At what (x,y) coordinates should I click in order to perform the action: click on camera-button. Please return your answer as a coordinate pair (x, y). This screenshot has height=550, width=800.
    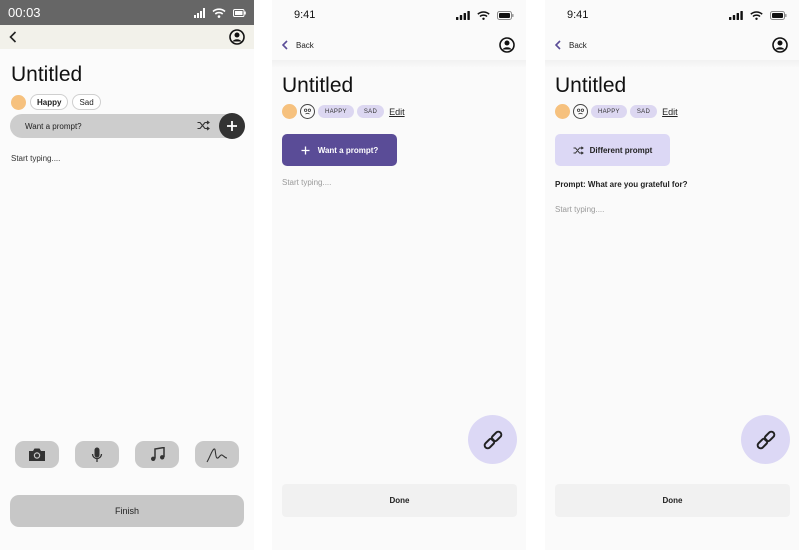
    Looking at the image, I should click on (37, 454).